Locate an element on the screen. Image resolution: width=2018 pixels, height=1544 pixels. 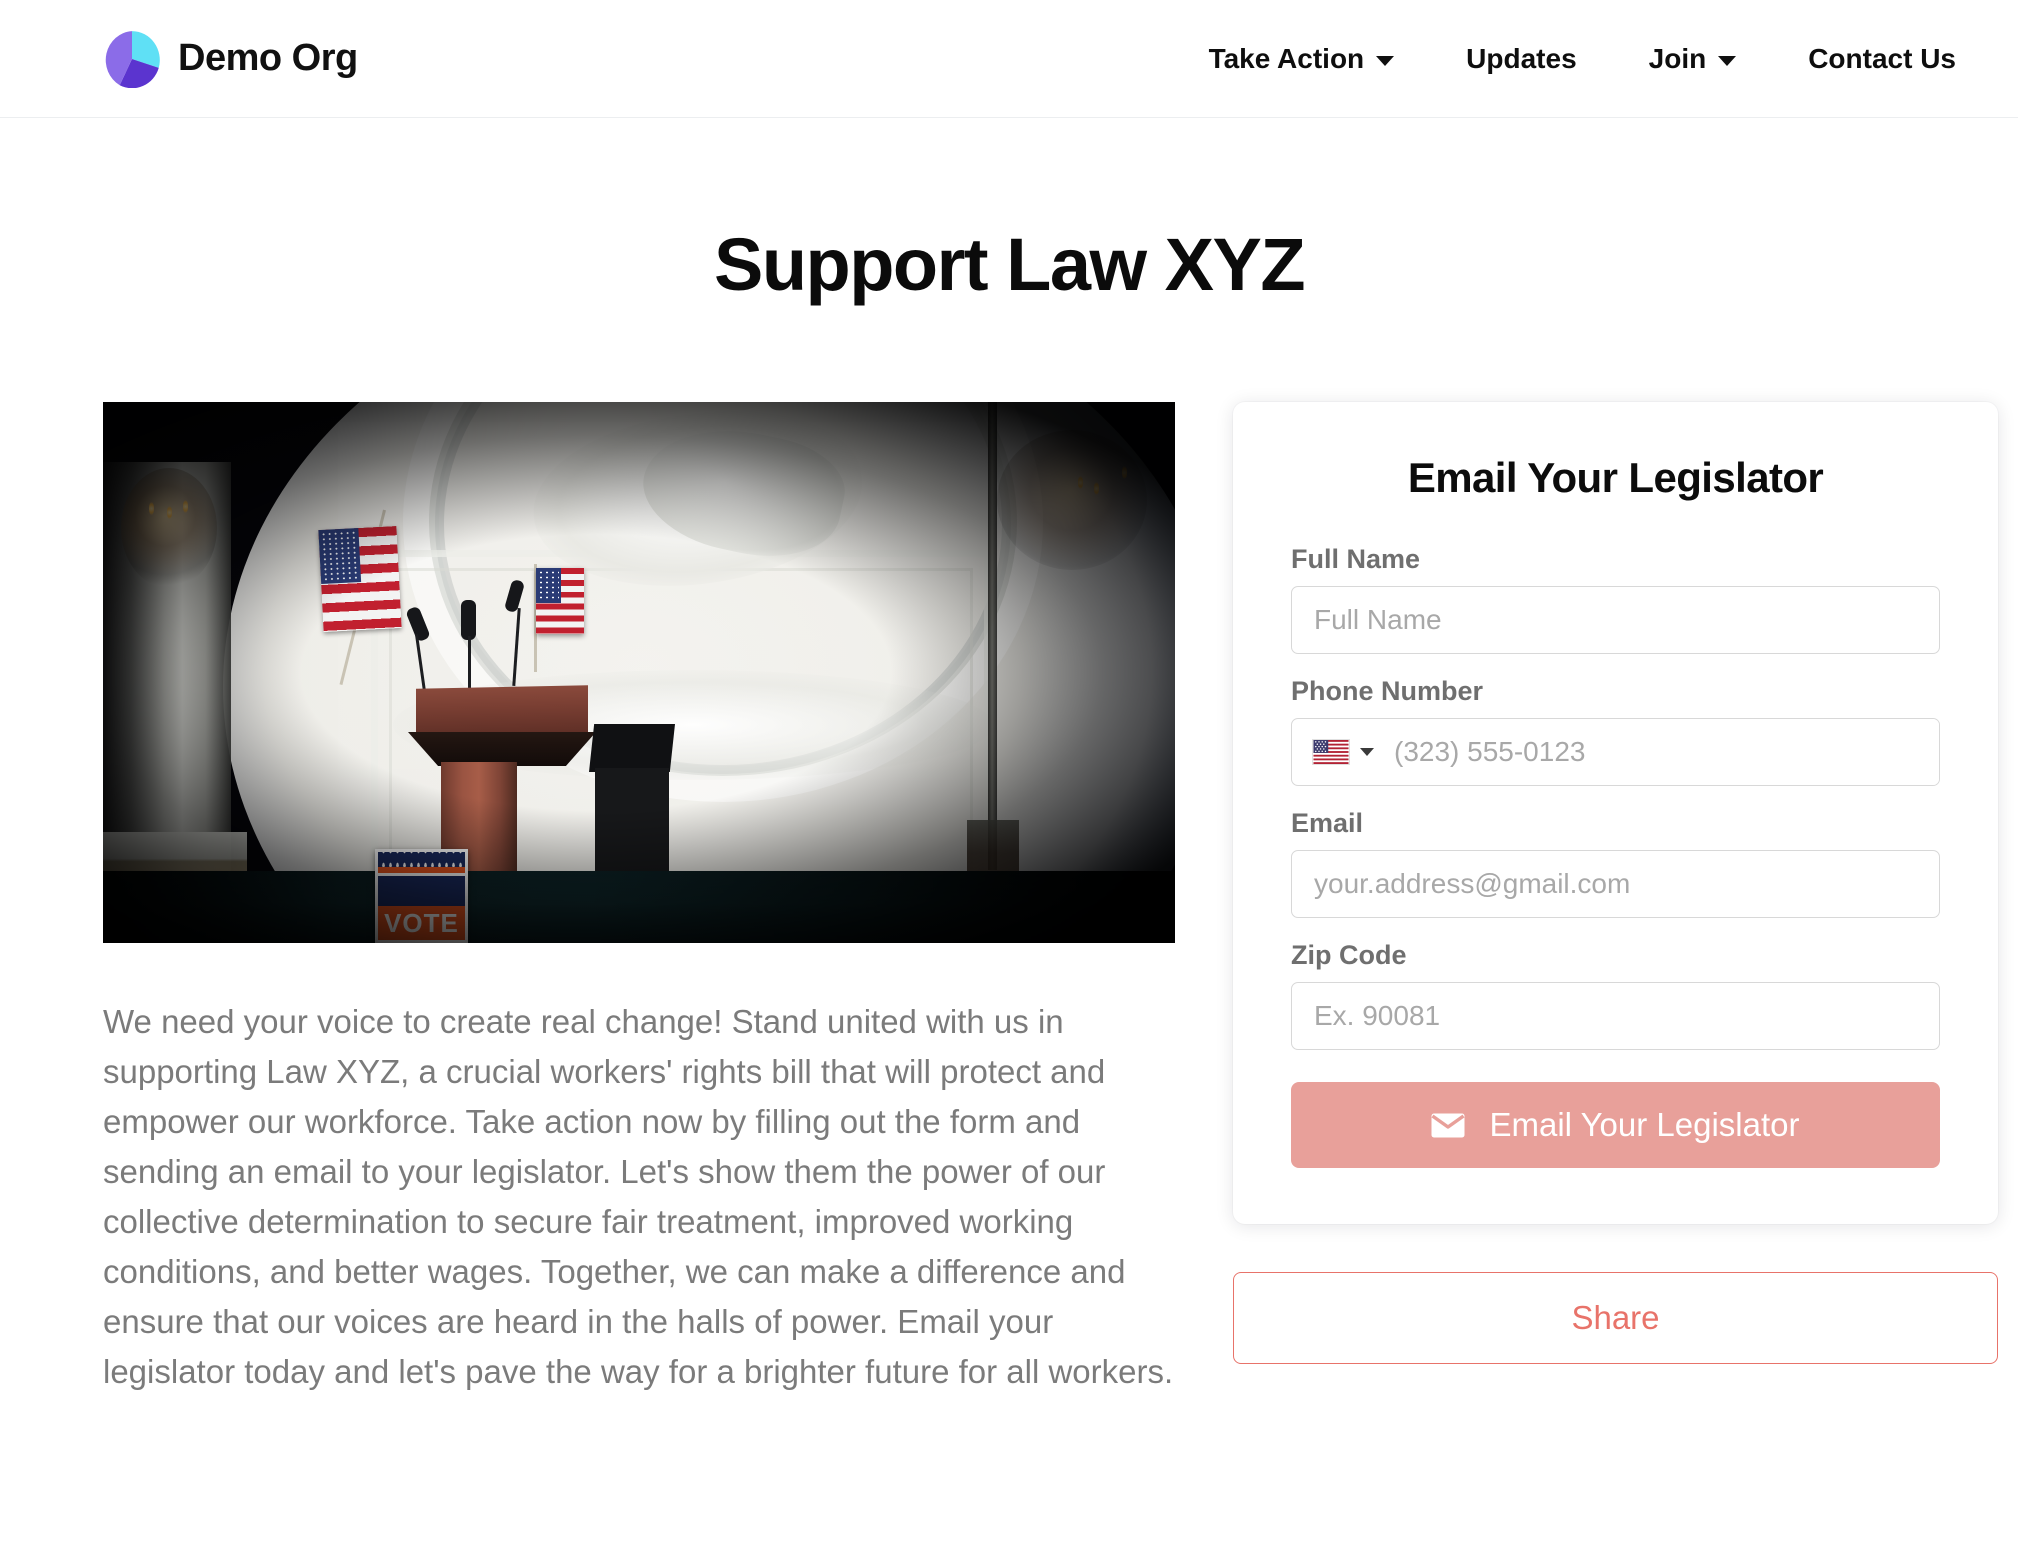
page-title: Support Law XYZ is located at coordinates (1009, 264).